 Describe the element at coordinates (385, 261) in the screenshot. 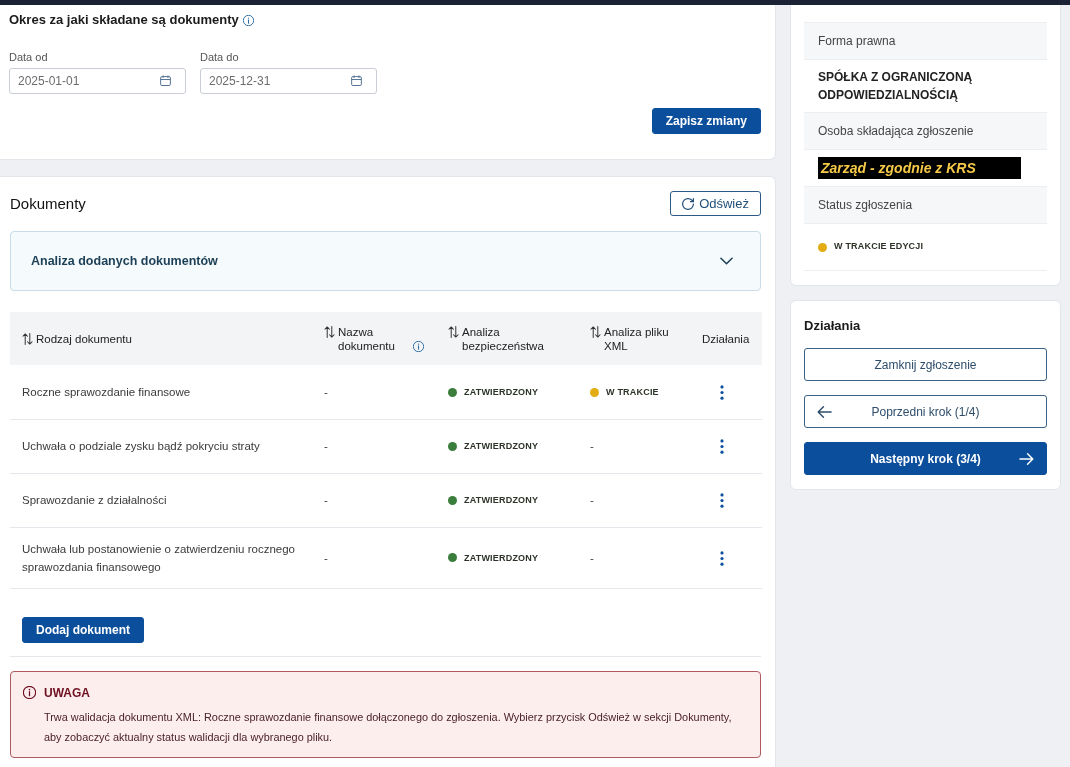

I see `accordion-header: Analiza dodanych dokumentów` at that location.